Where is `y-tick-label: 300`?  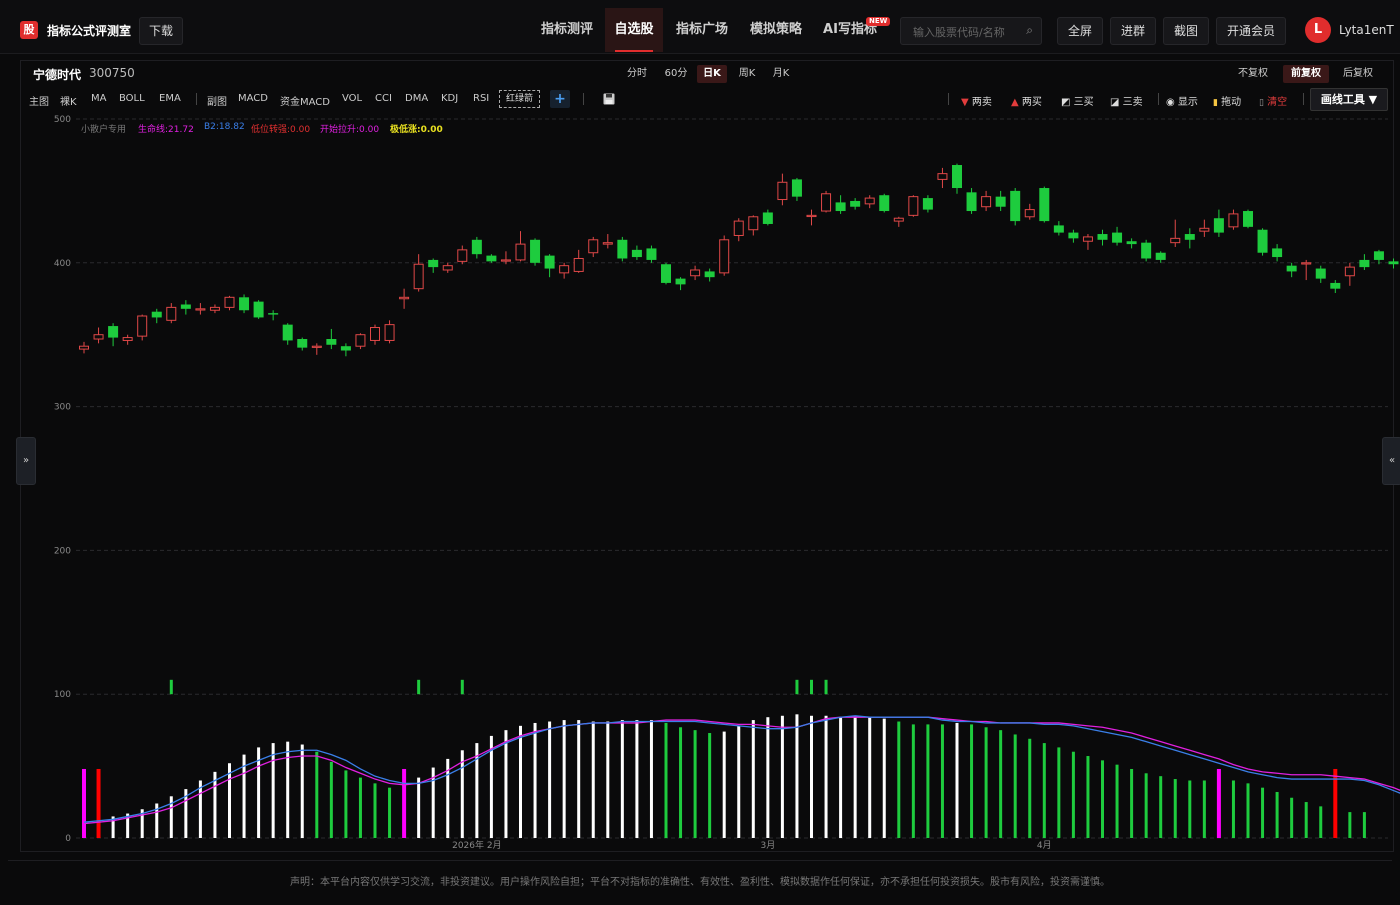 y-tick-label: 300 is located at coordinates (62, 408).